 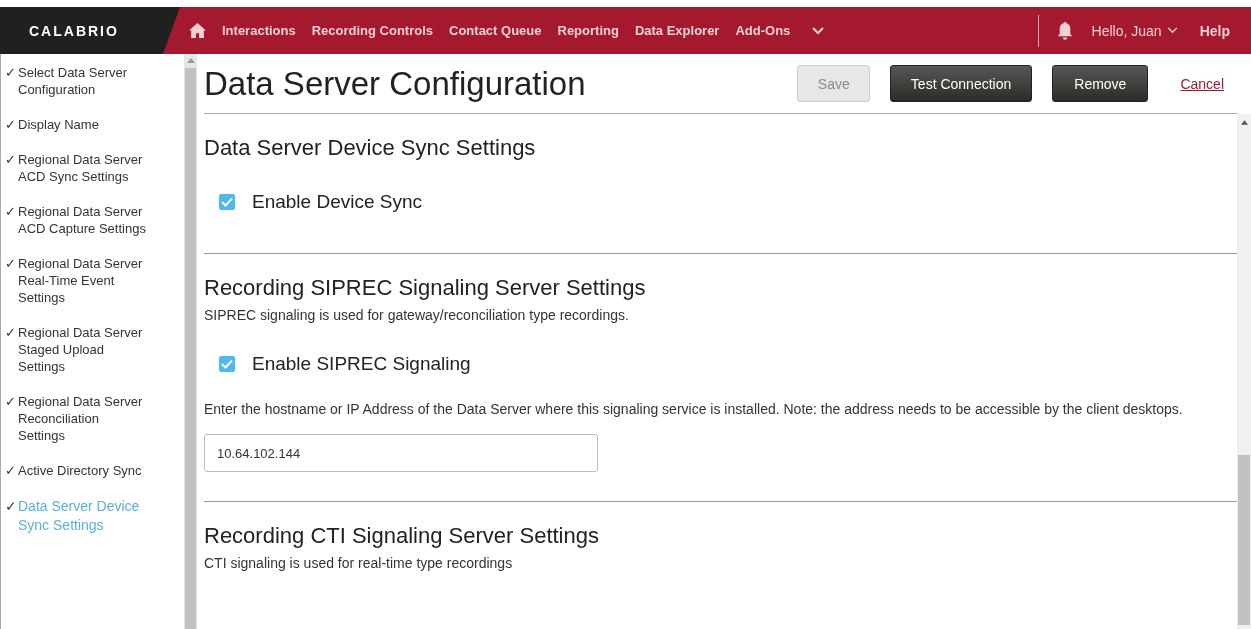 What do you see at coordinates (961, 83) in the screenshot?
I see `action-button: Test Connection` at bounding box center [961, 83].